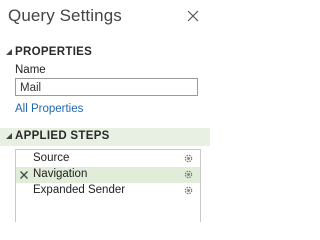 This screenshot has width=320, height=240. Describe the element at coordinates (79, 190) in the screenshot. I see `step-label: Expanded Sender` at that location.